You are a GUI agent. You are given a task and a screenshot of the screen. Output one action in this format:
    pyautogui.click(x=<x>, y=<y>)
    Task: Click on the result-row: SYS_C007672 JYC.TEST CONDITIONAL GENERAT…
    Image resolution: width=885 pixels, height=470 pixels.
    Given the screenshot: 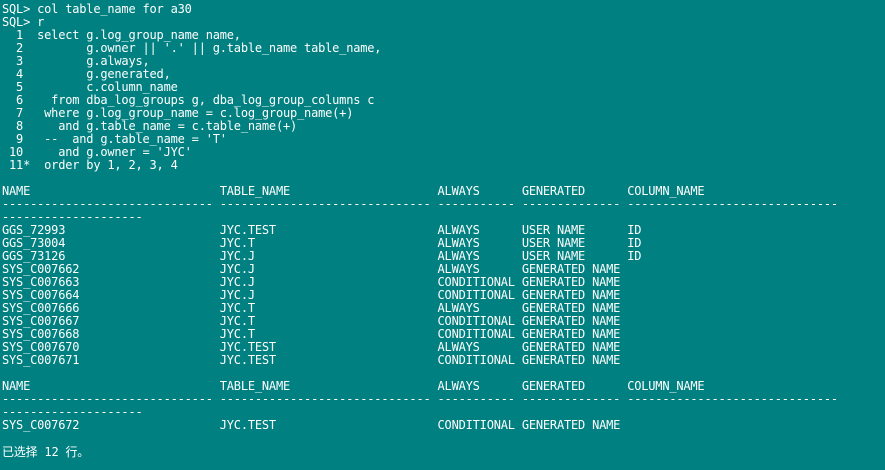 What is the action you would take?
    pyautogui.click(x=311, y=425)
    